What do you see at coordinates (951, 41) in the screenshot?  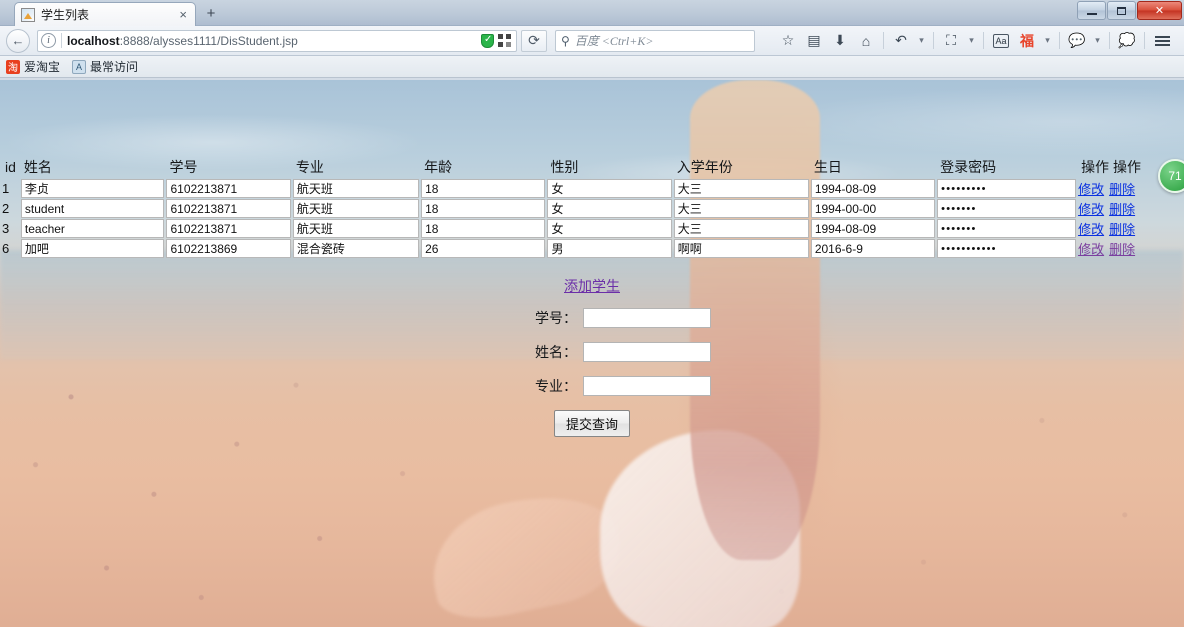 I see `crop-screenshot-icon: ⛶` at bounding box center [951, 41].